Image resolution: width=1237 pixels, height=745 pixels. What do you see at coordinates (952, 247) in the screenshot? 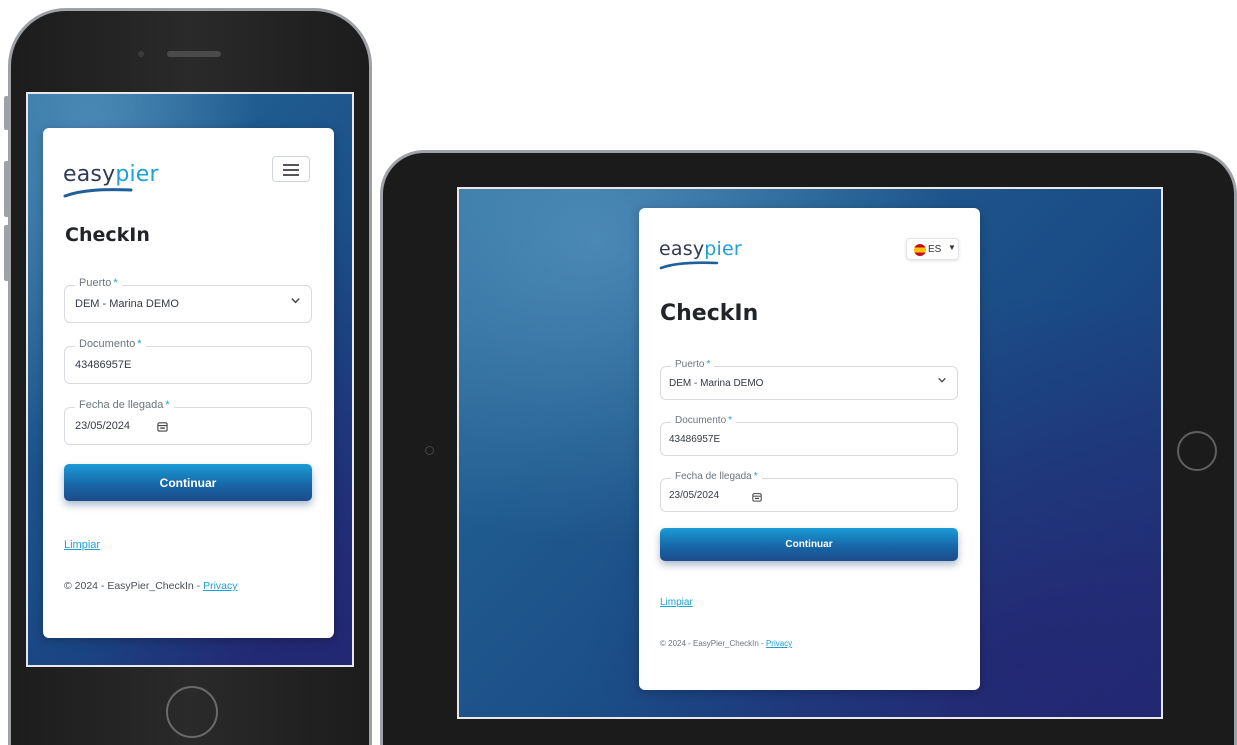
I see `caret-down-icon: ▼` at bounding box center [952, 247].